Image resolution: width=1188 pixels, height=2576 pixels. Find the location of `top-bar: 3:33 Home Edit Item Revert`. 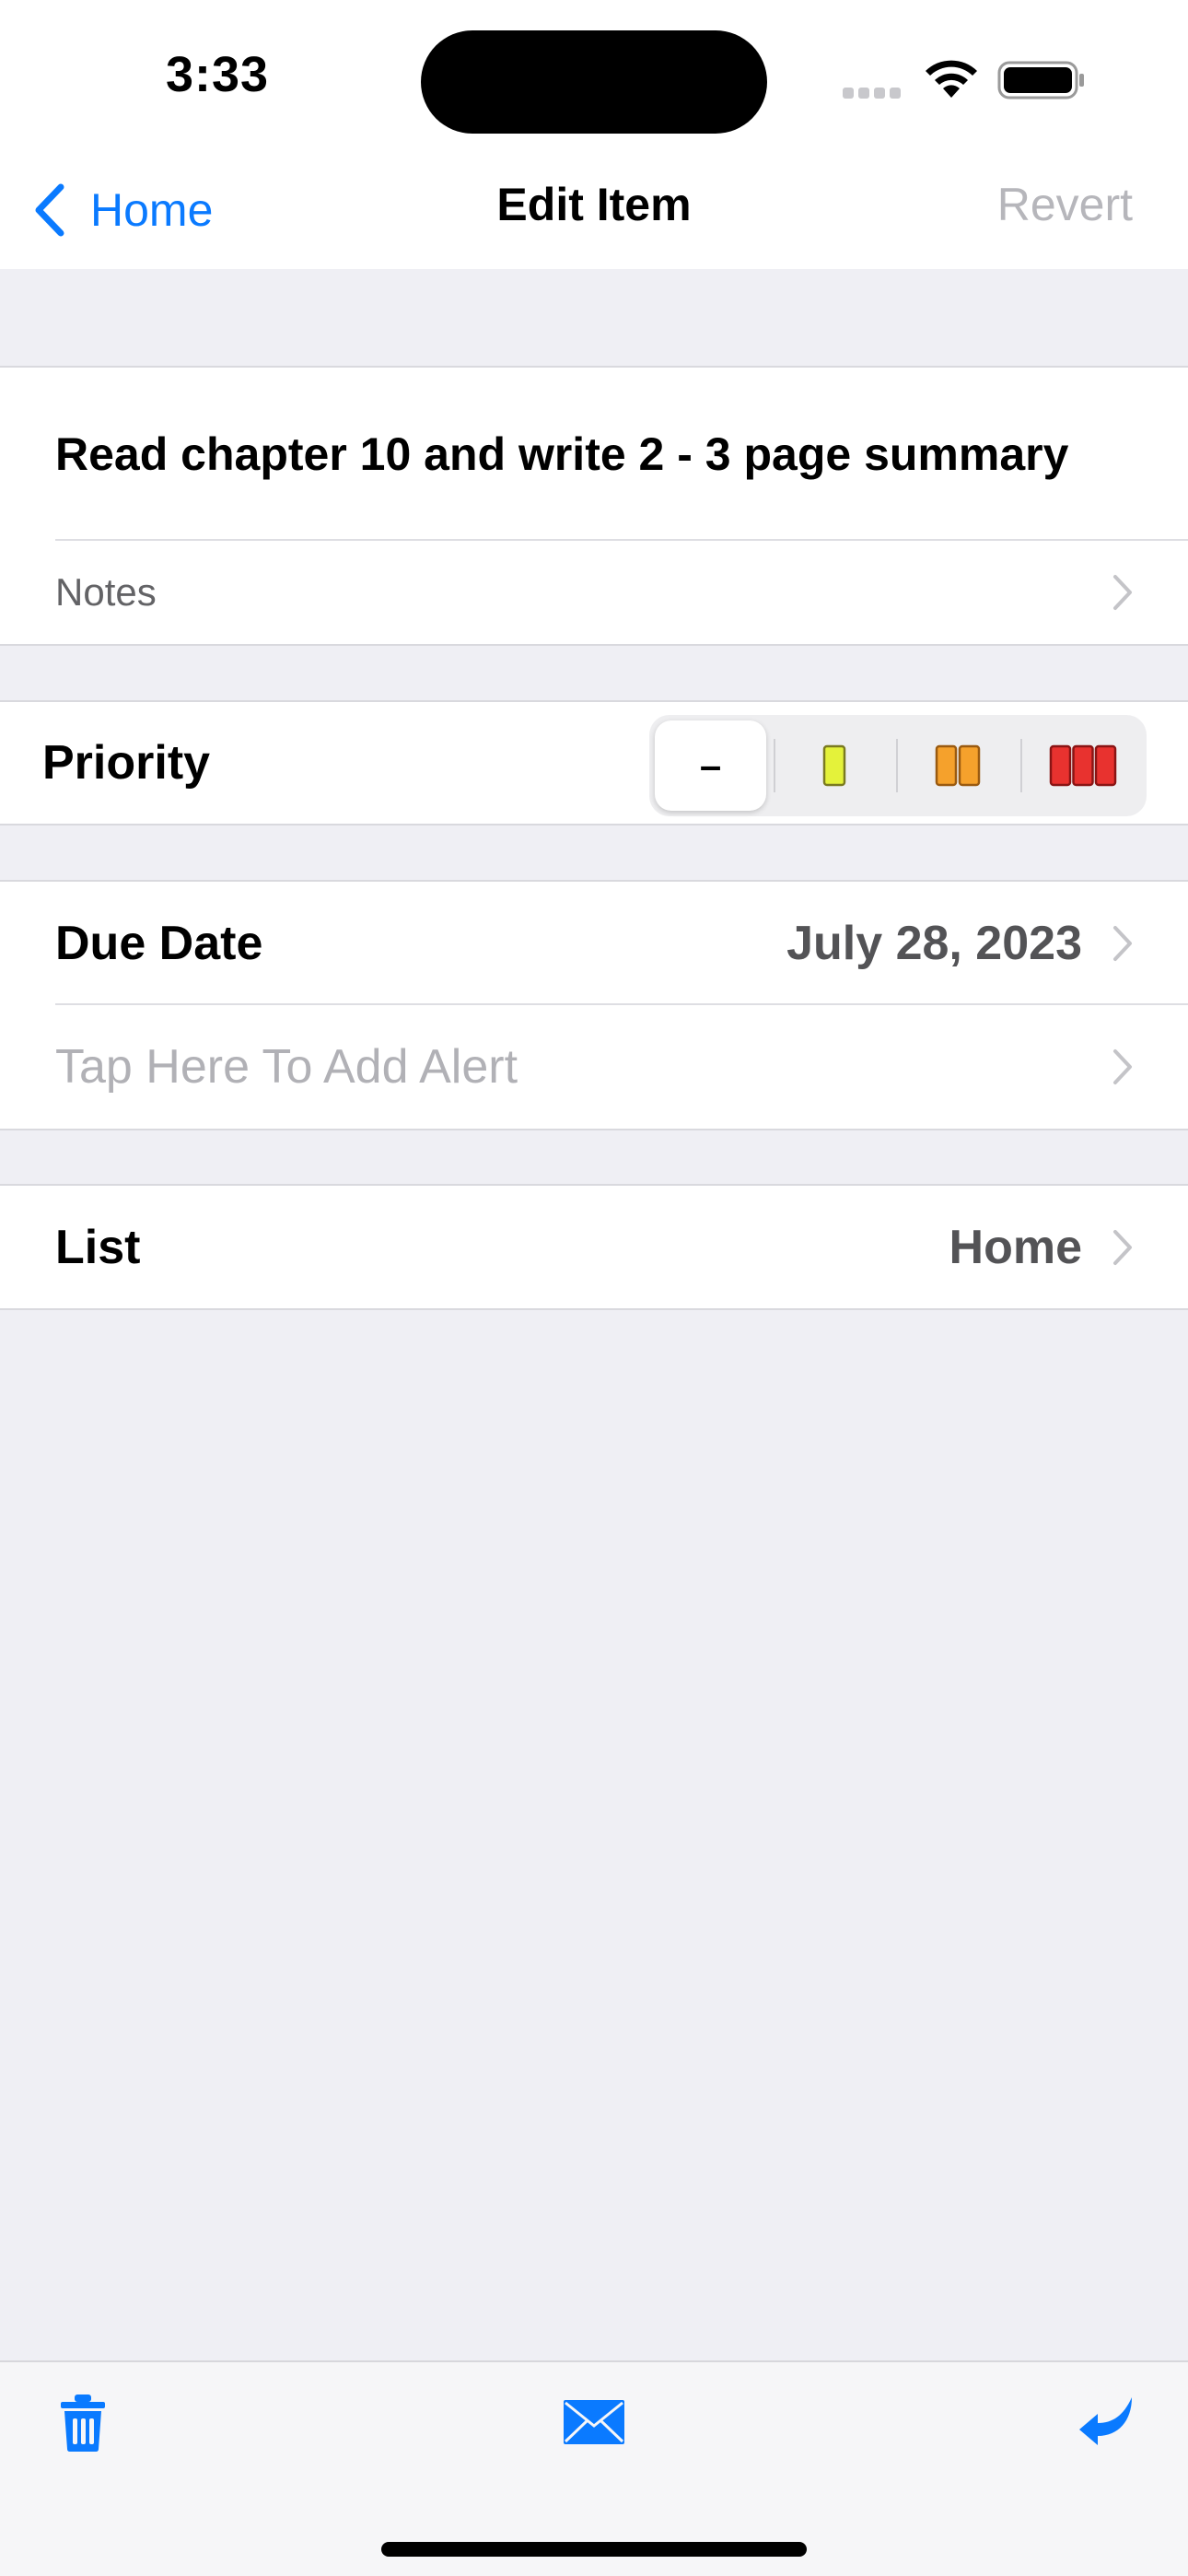

top-bar: 3:33 Home Edit Item Revert is located at coordinates (594, 134).